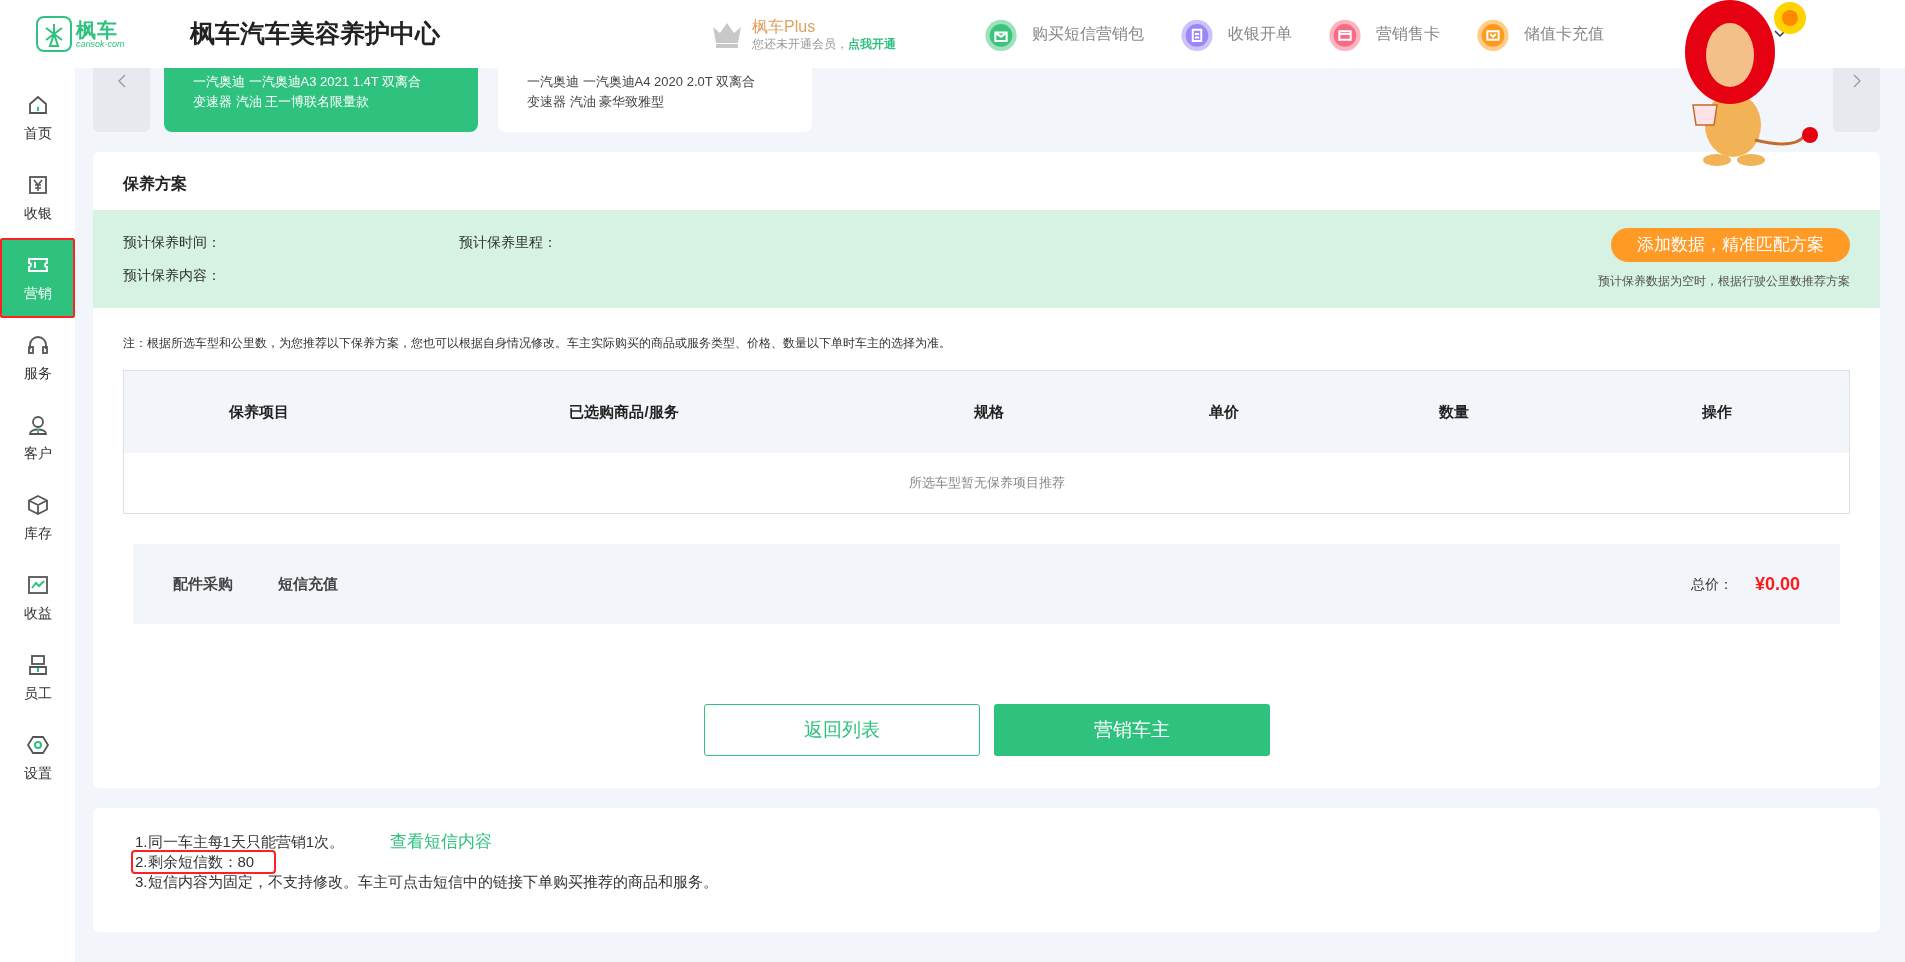 This screenshot has width=1905, height=962. I want to click on note-text: 2.剩余短信数：80, so click(204, 862).